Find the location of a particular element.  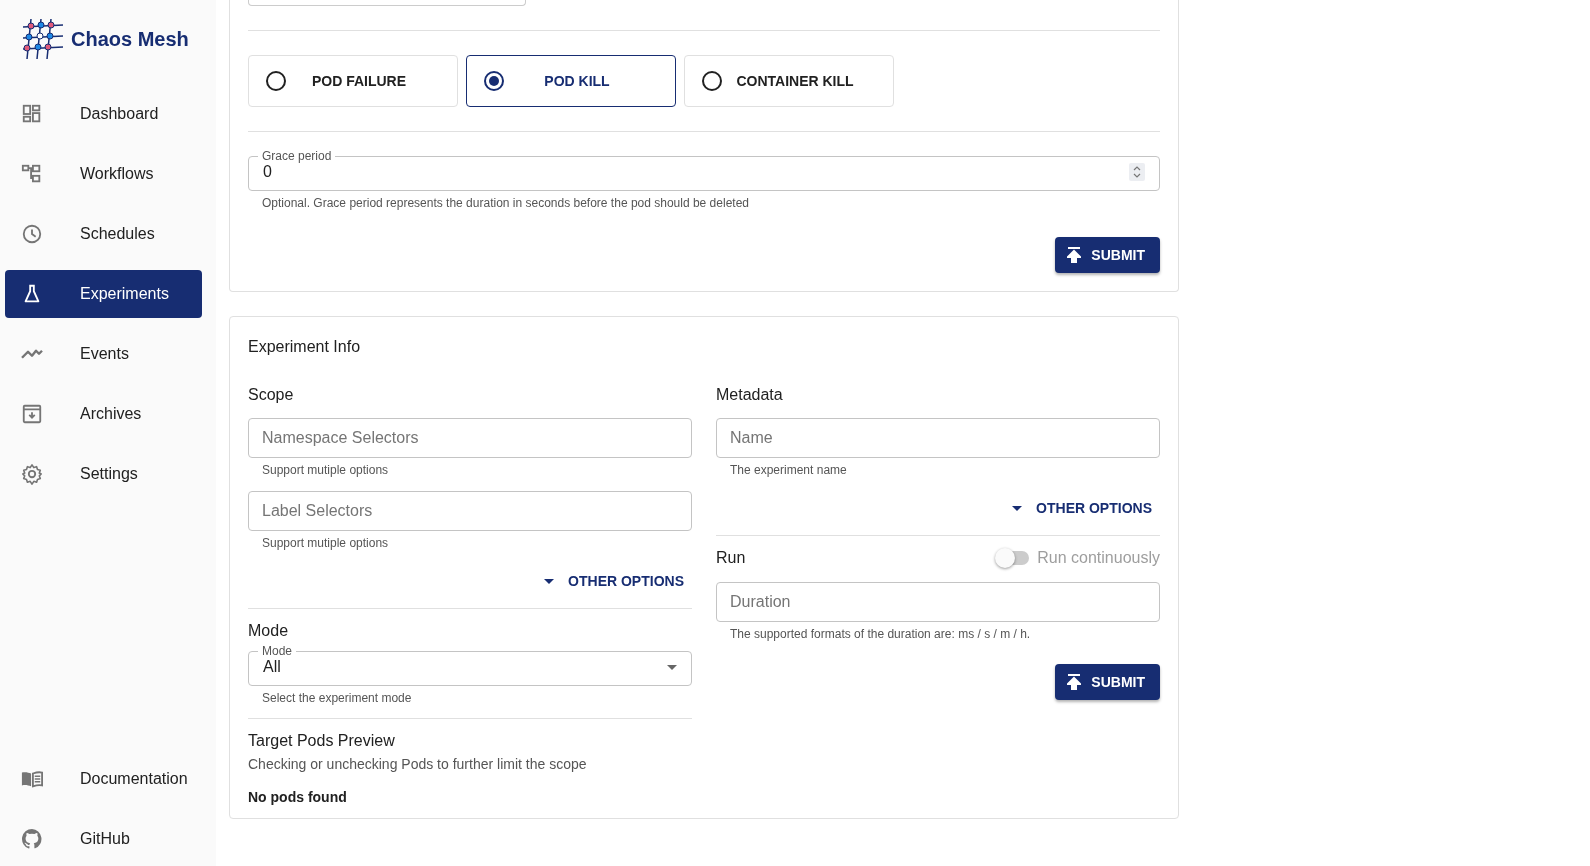

helper-text: Select the experiment mode is located at coordinates (337, 698).